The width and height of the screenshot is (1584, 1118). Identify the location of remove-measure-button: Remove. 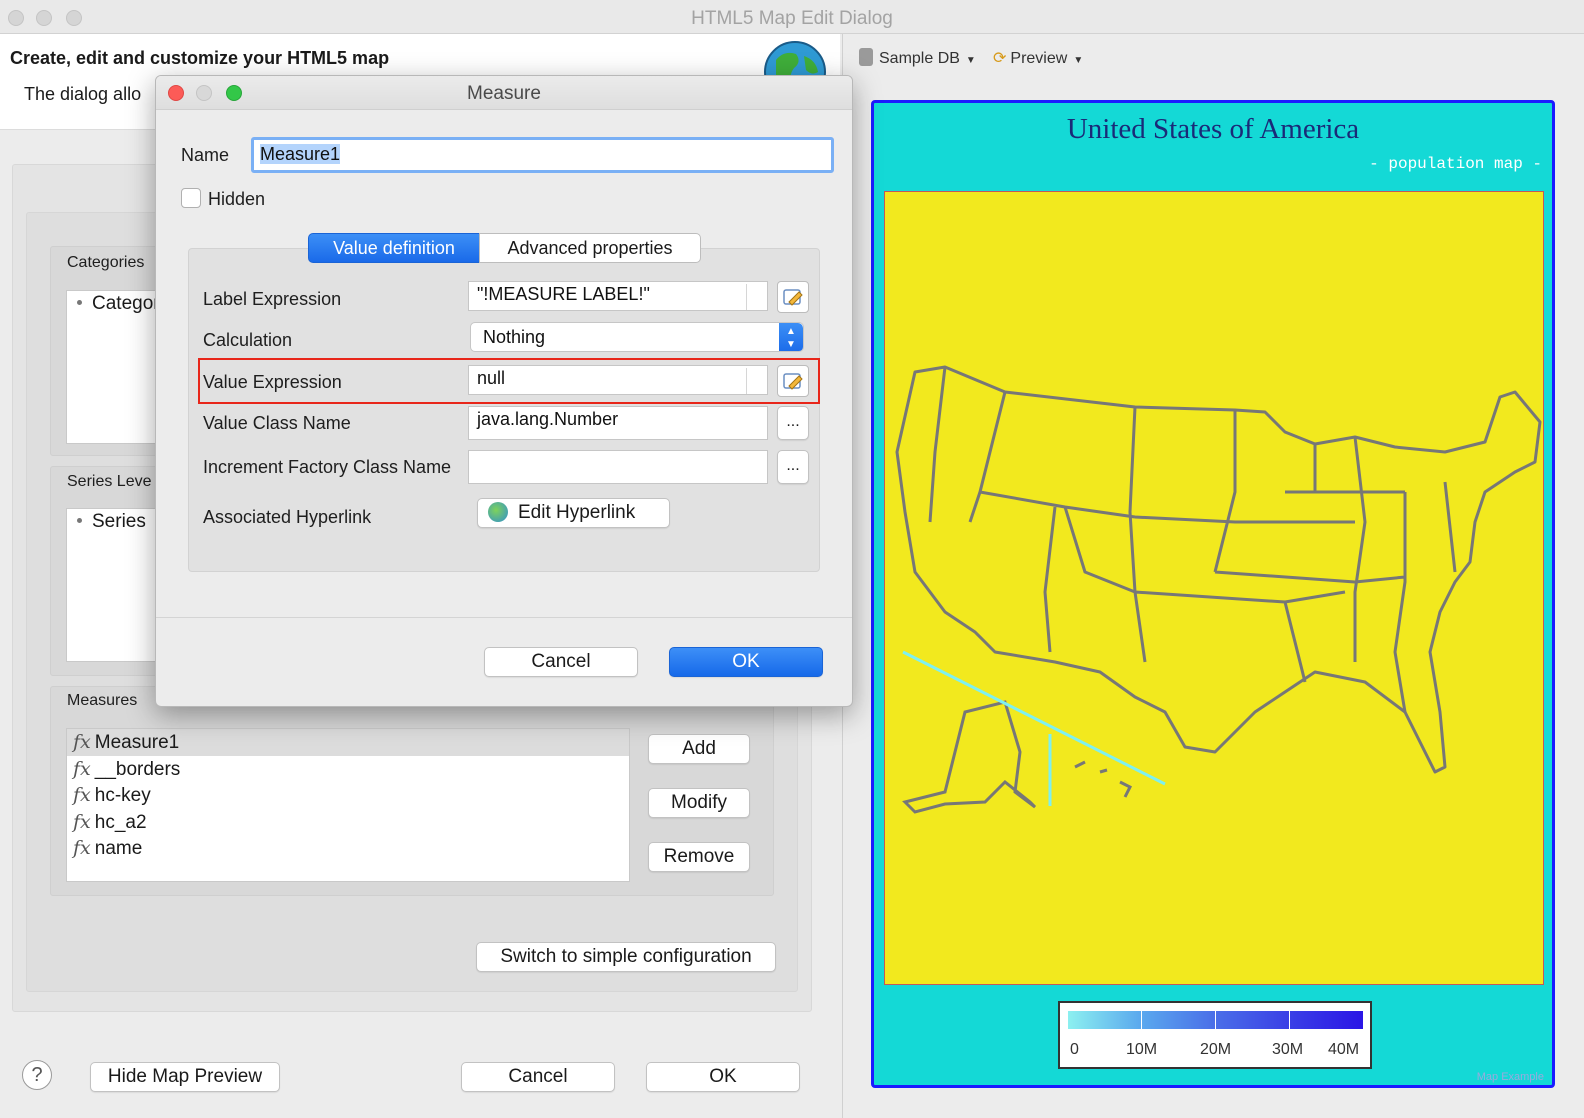
(699, 857).